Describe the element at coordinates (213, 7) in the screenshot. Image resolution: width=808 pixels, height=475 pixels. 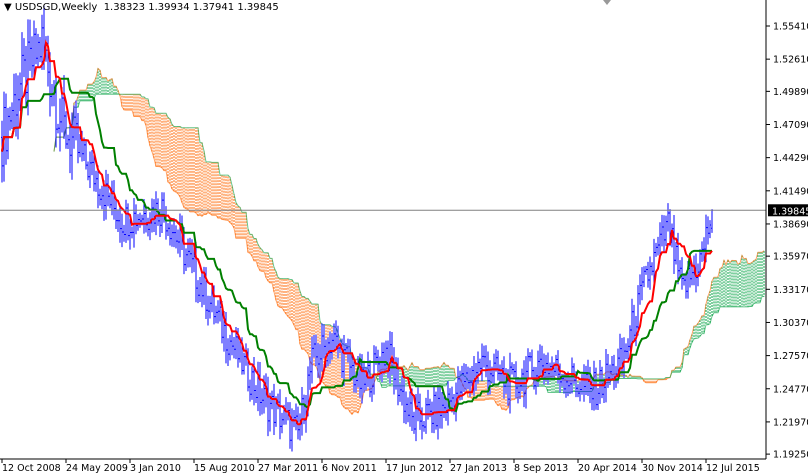
I see `low-value: 1.37941` at that location.